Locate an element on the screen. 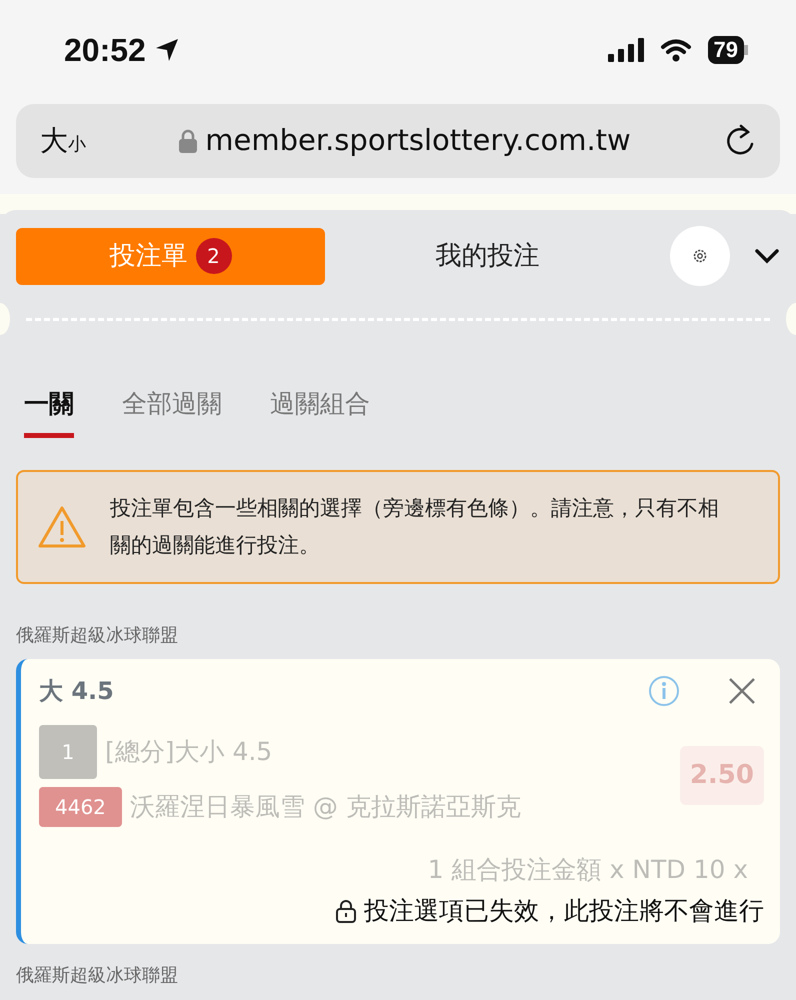 This screenshot has height=1000, width=796. warning-icon is located at coordinates (62, 526).